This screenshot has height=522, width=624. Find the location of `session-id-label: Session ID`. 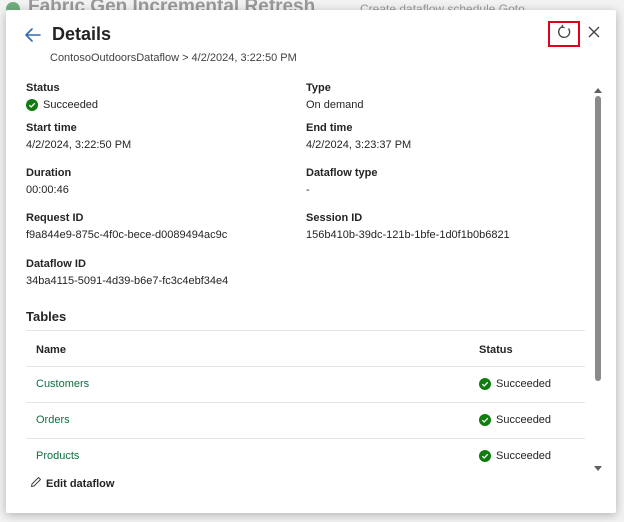

session-id-label: Session ID is located at coordinates (334, 218).